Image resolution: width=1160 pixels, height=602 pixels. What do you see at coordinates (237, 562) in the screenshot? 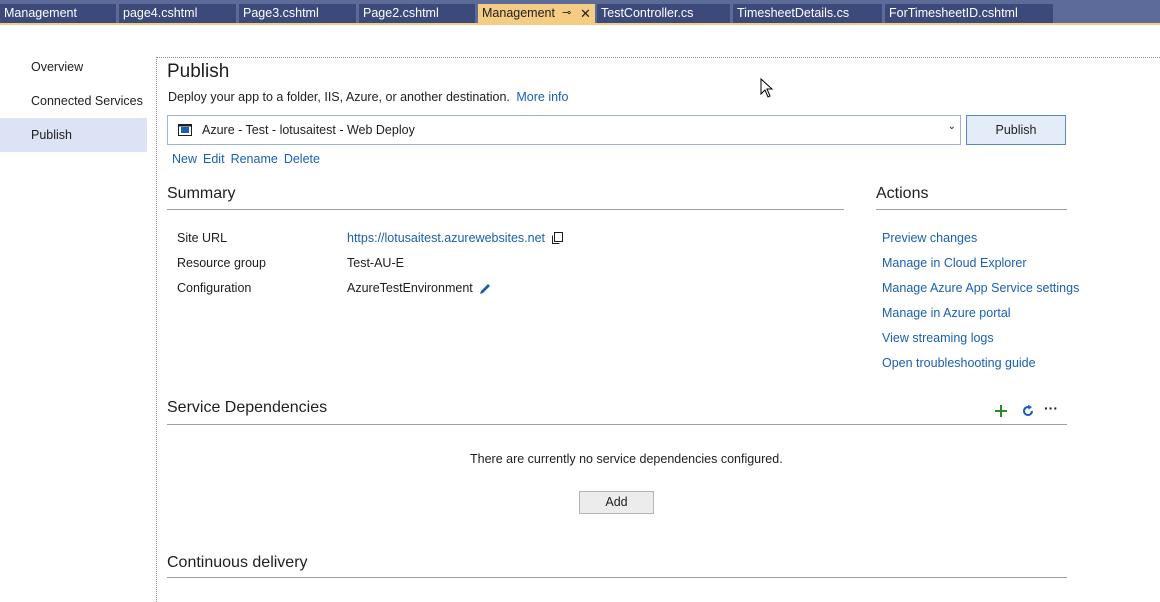
I see `continuous-delivery-title: Continuous delivery` at bounding box center [237, 562].